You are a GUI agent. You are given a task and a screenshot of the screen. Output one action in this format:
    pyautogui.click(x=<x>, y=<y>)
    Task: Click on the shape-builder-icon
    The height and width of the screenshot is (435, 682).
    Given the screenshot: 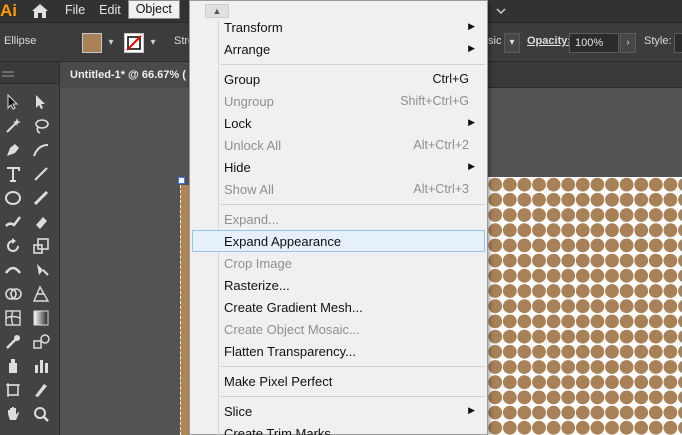 What is the action you would take?
    pyautogui.click(x=13, y=294)
    